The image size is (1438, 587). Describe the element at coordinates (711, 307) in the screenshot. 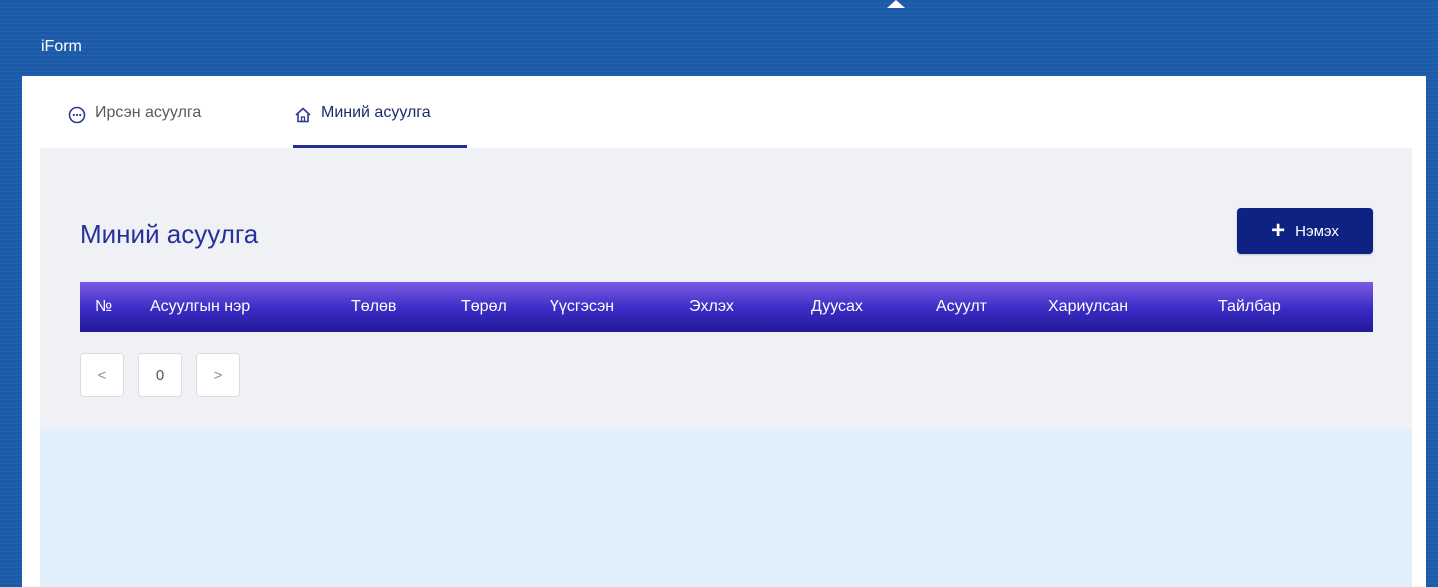

I see `column-header-start: Эхлэх` at that location.